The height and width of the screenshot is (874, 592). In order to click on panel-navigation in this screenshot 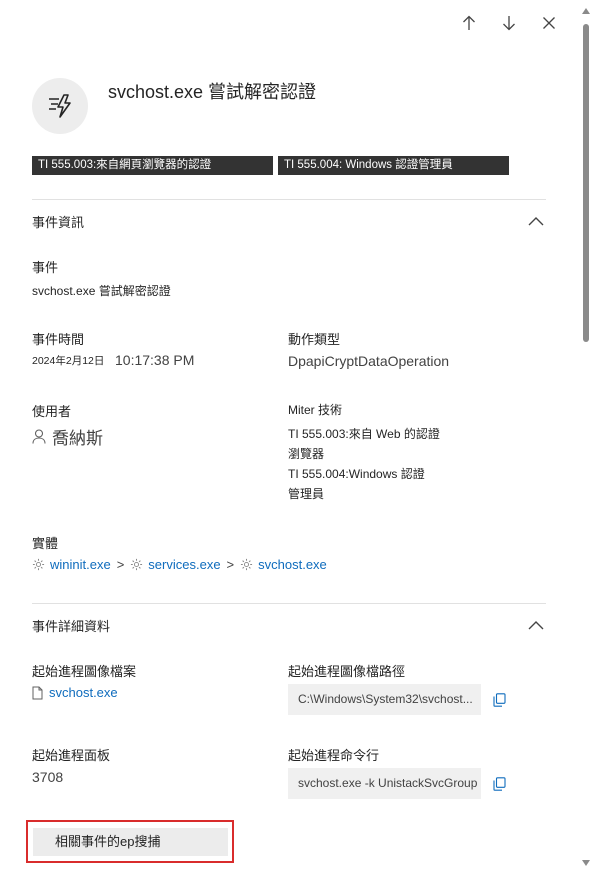, I will do `click(509, 23)`.